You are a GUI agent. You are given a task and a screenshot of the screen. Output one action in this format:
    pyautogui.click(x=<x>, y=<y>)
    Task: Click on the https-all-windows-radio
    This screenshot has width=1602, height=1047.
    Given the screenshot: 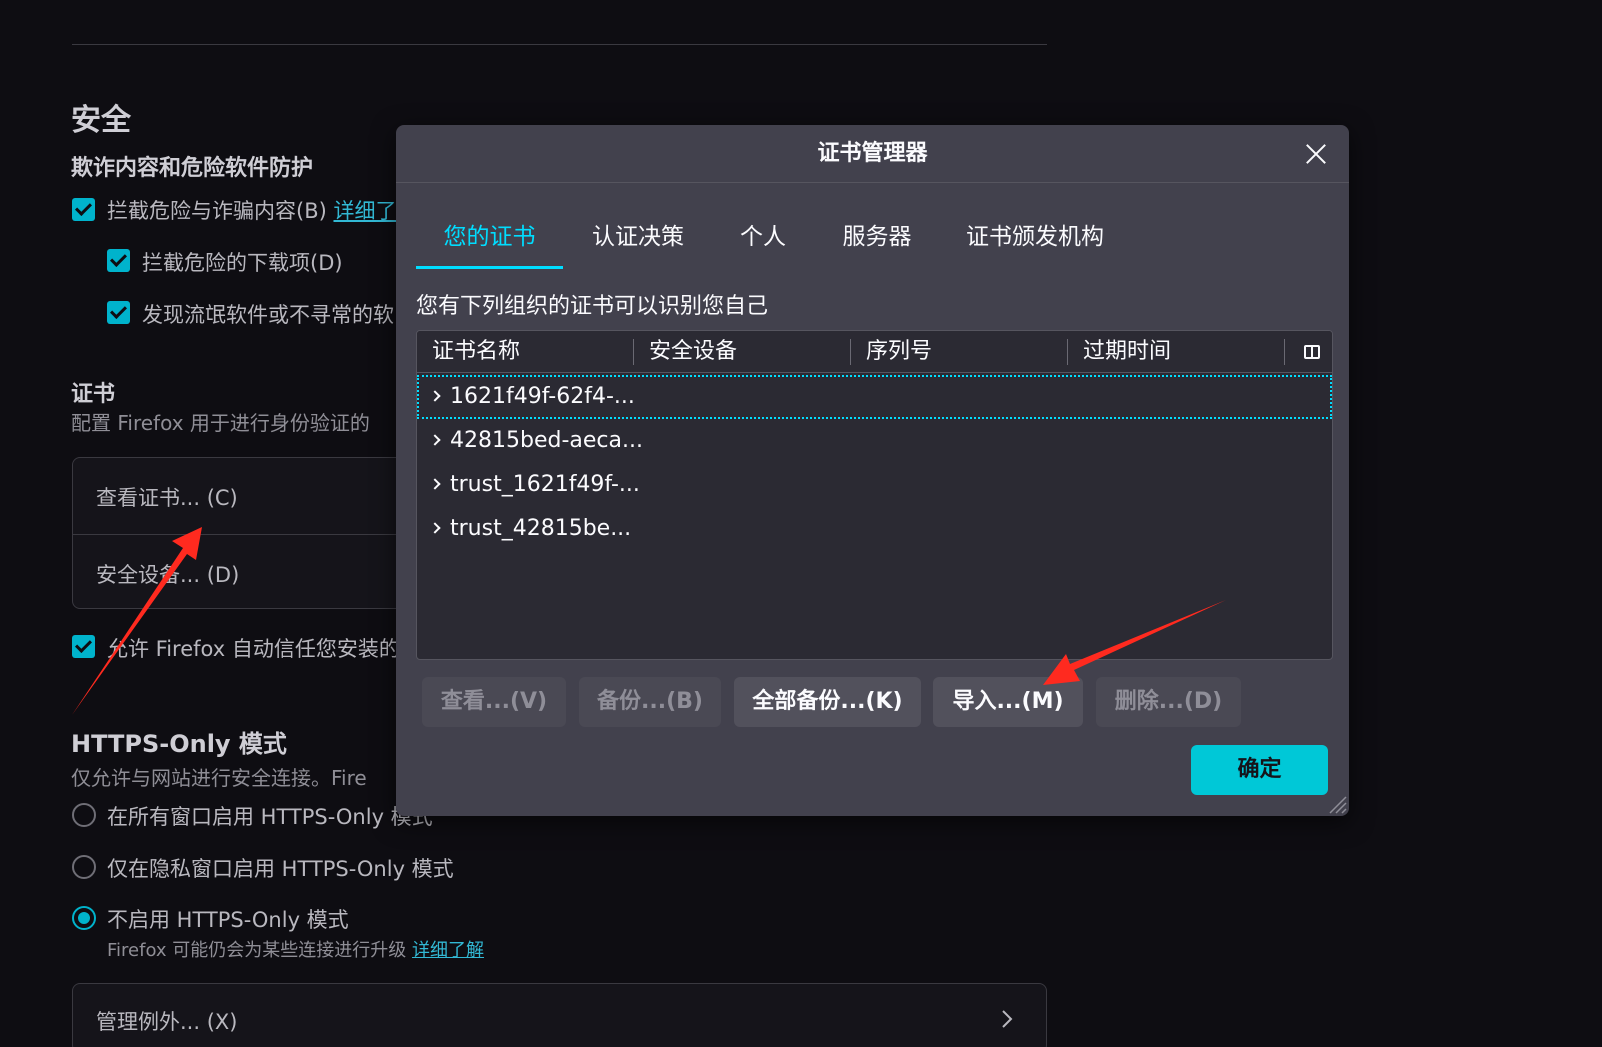 What is the action you would take?
    pyautogui.click(x=84, y=815)
    